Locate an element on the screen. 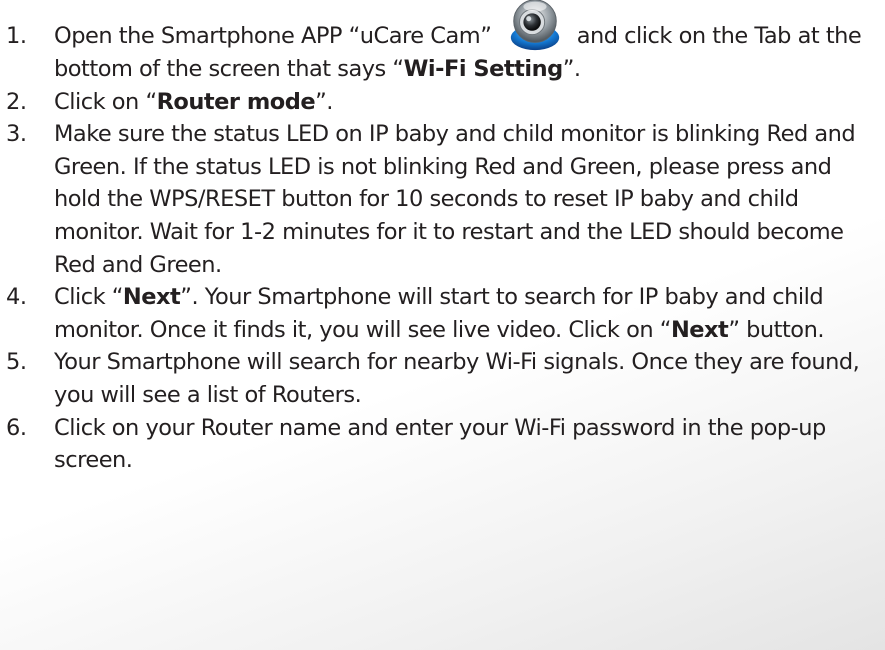 This screenshot has width=885, height=650. step-number: 6. is located at coordinates (16, 427).